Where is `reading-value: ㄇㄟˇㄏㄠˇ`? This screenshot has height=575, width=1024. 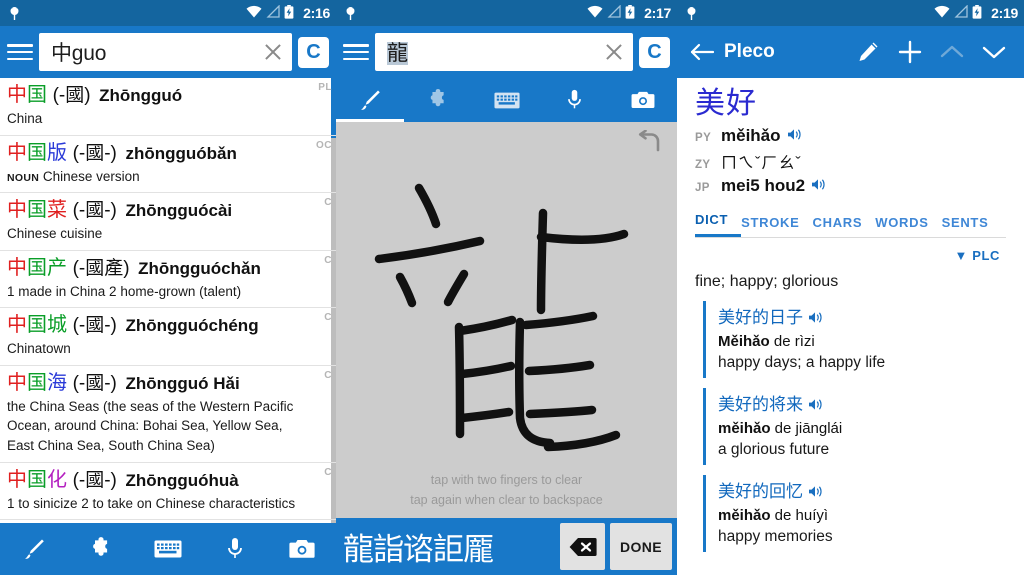
reading-value: ㄇㄟˇㄏㄠˇ is located at coordinates (761, 163).